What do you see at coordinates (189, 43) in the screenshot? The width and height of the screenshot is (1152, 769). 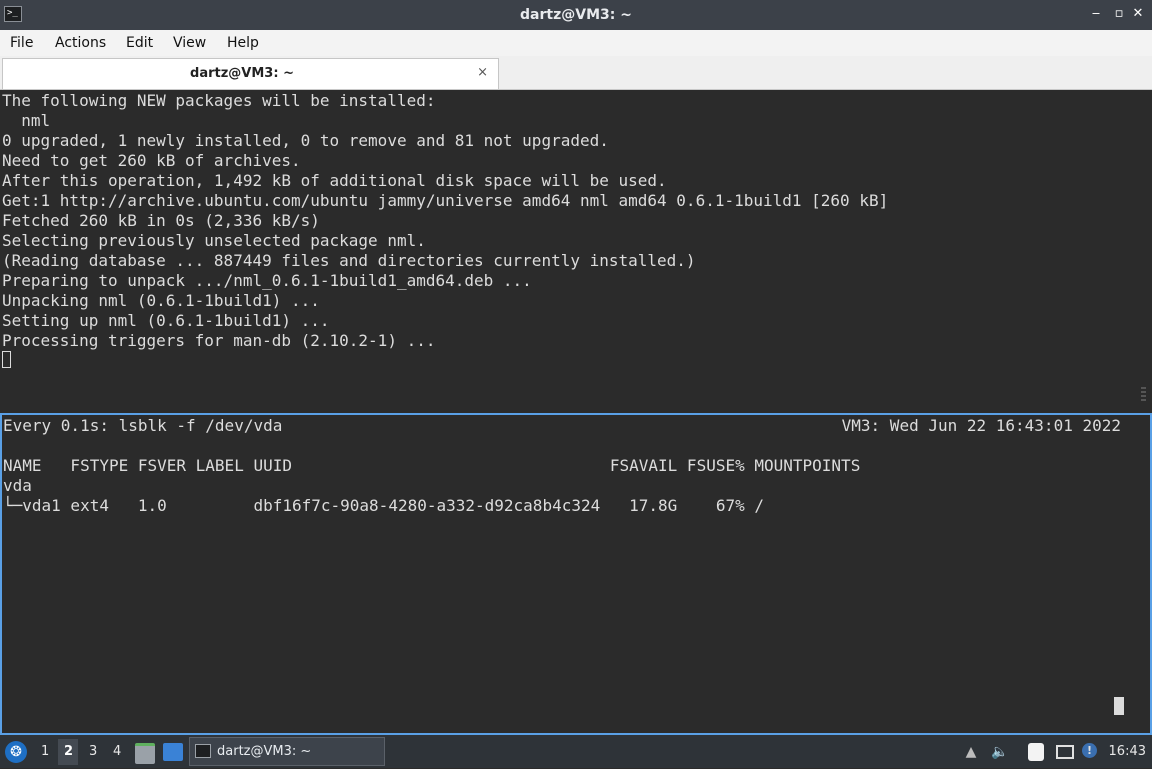 I see `menu-view: View` at bounding box center [189, 43].